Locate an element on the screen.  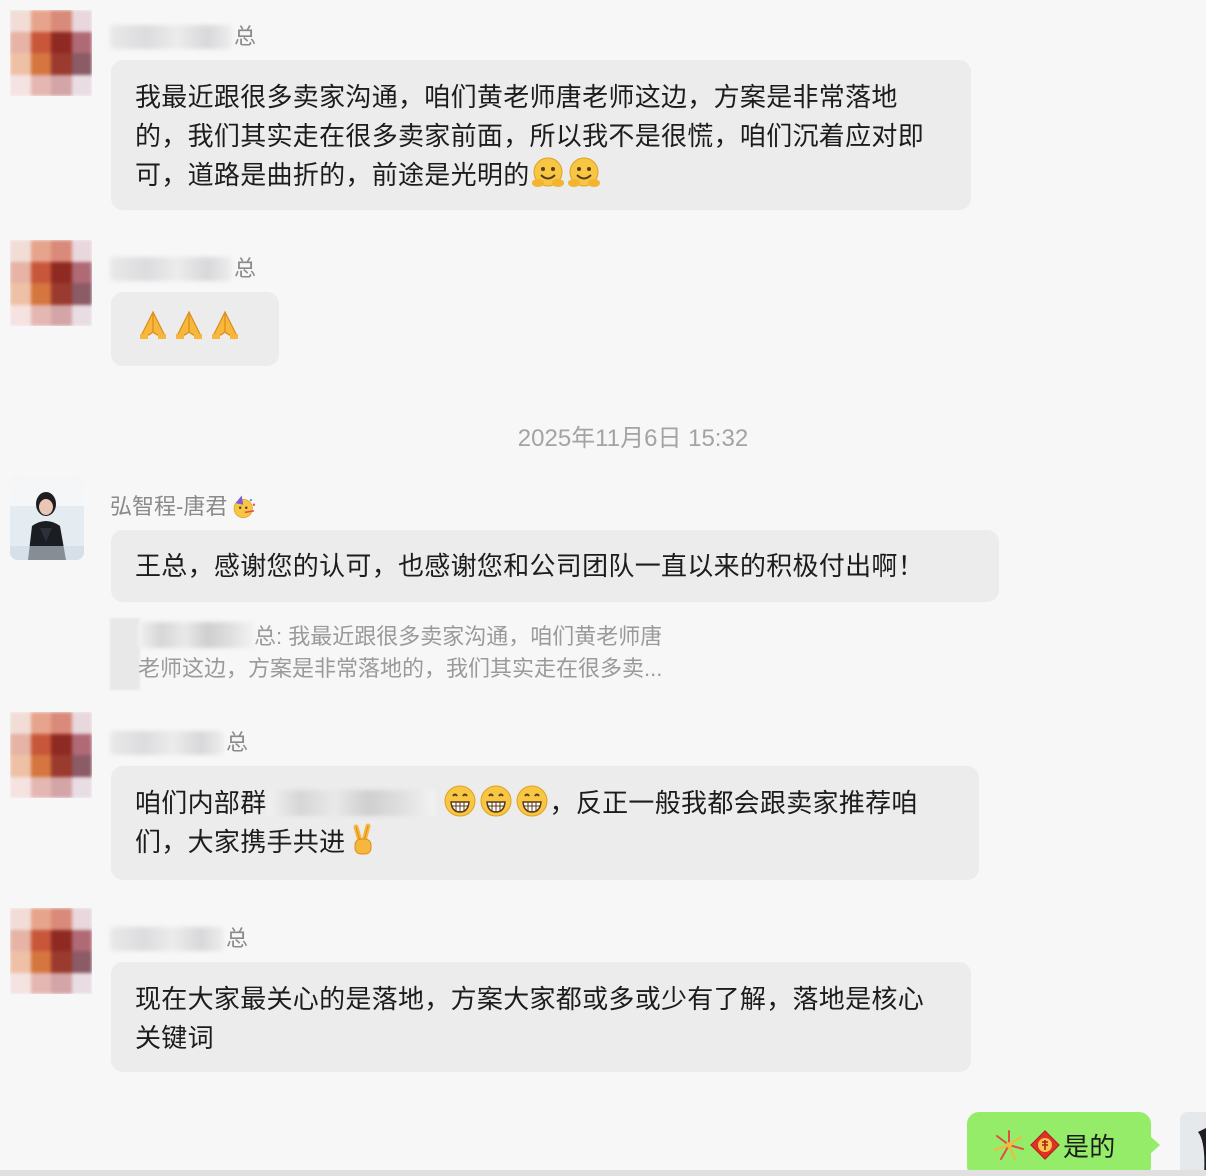
message-timestamp: 2025年11月6日 15:32 is located at coordinates (633, 438).